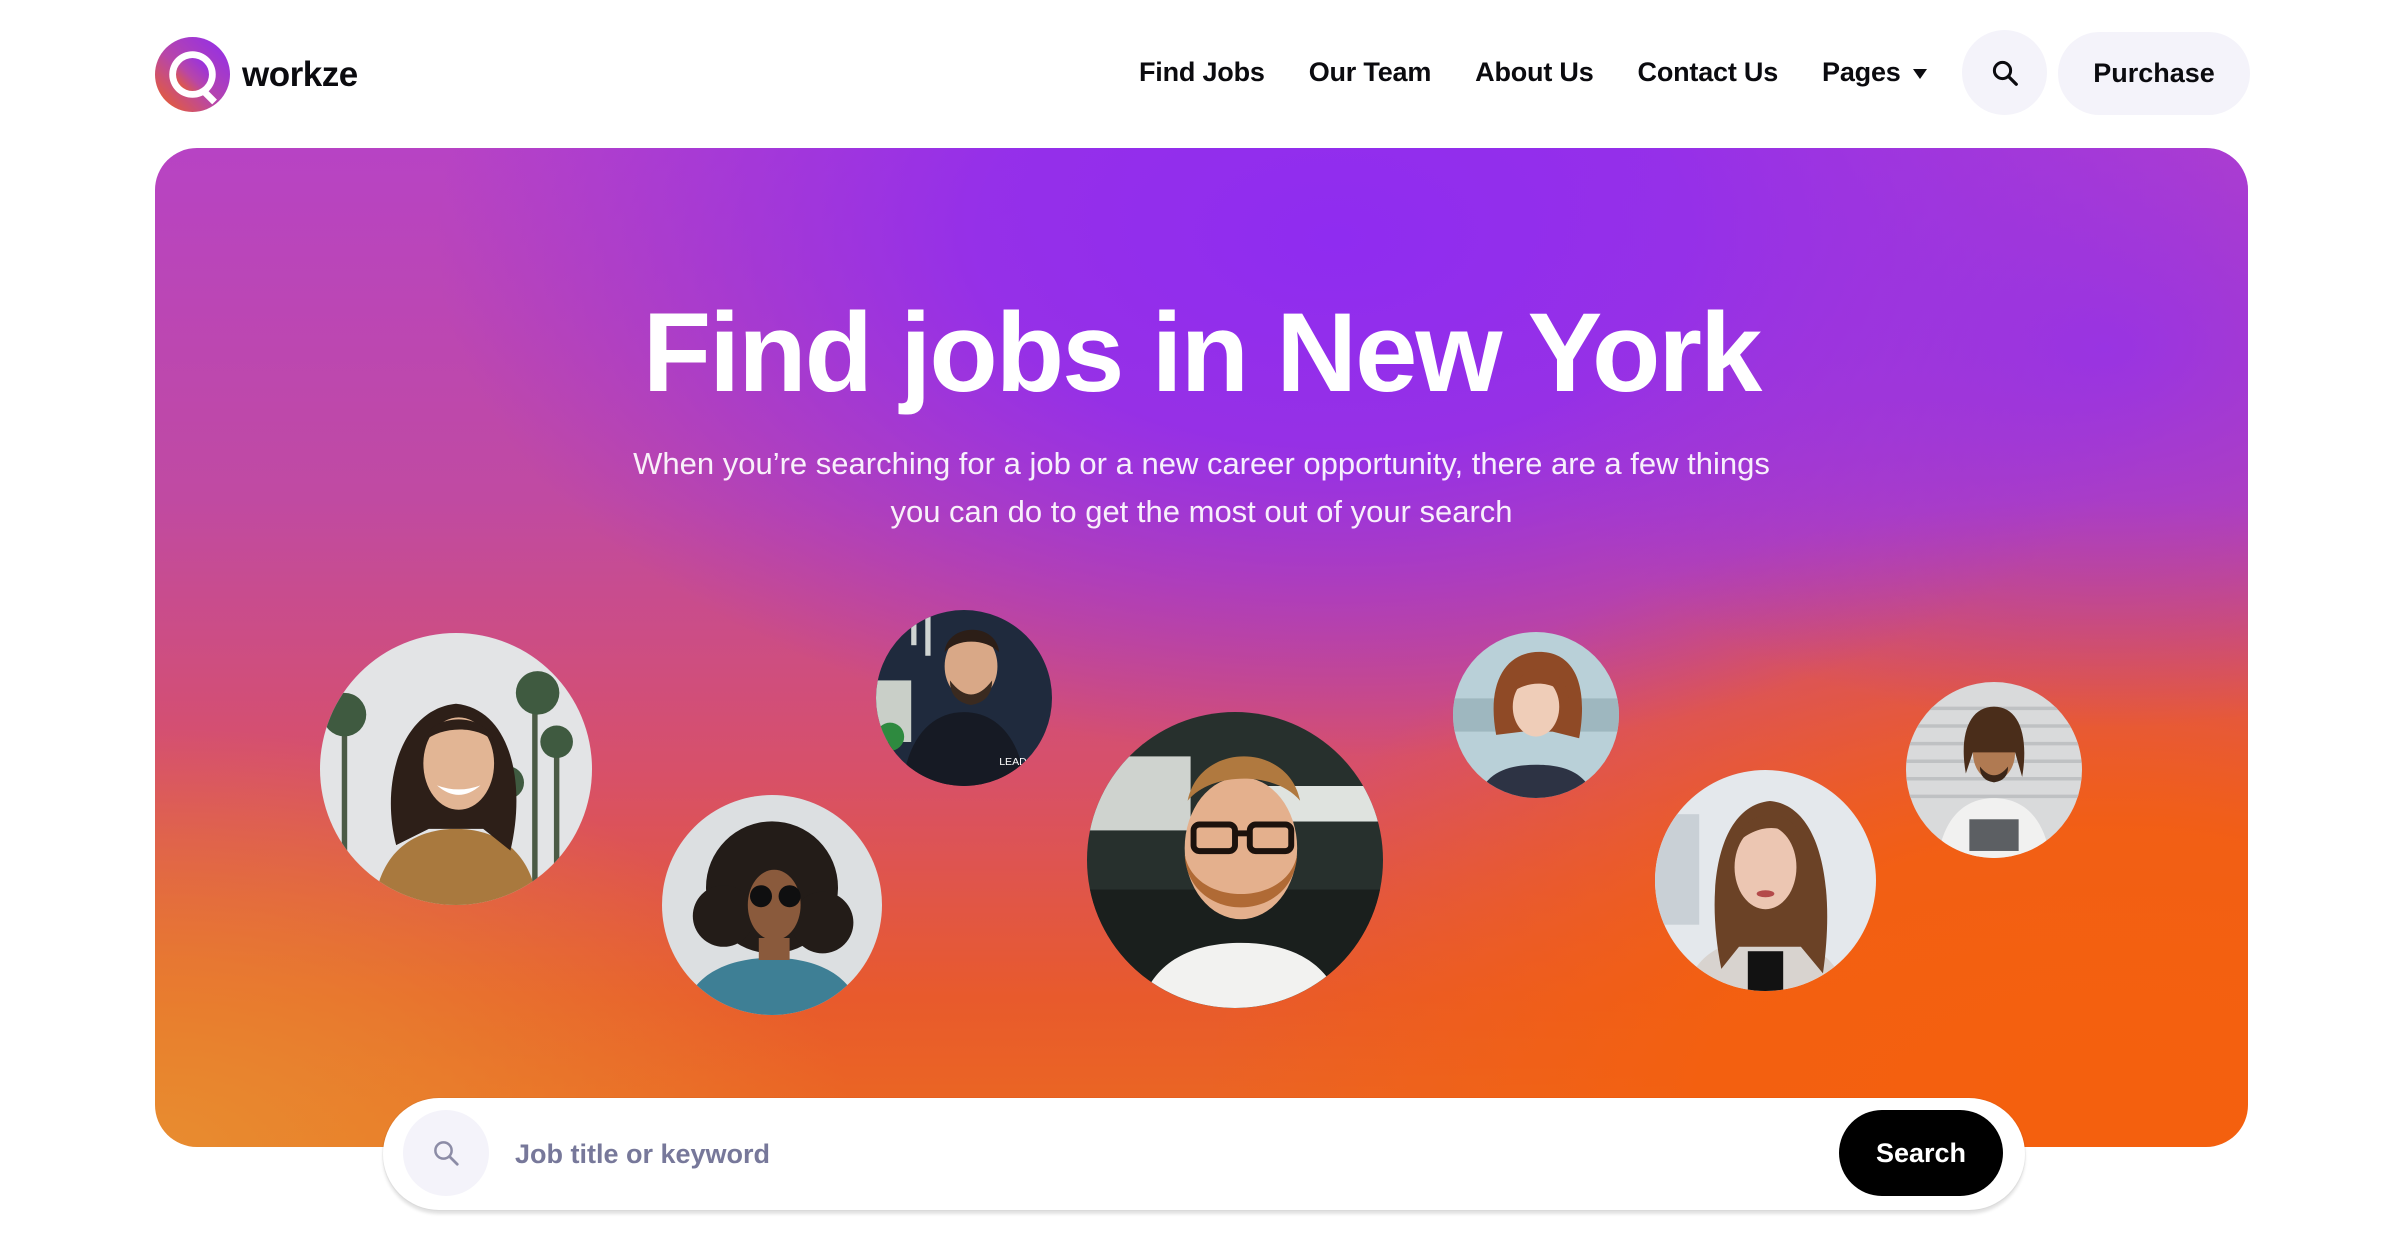 The width and height of the screenshot is (2400, 1260). What do you see at coordinates (300, 74) in the screenshot?
I see `brand-name: workze` at bounding box center [300, 74].